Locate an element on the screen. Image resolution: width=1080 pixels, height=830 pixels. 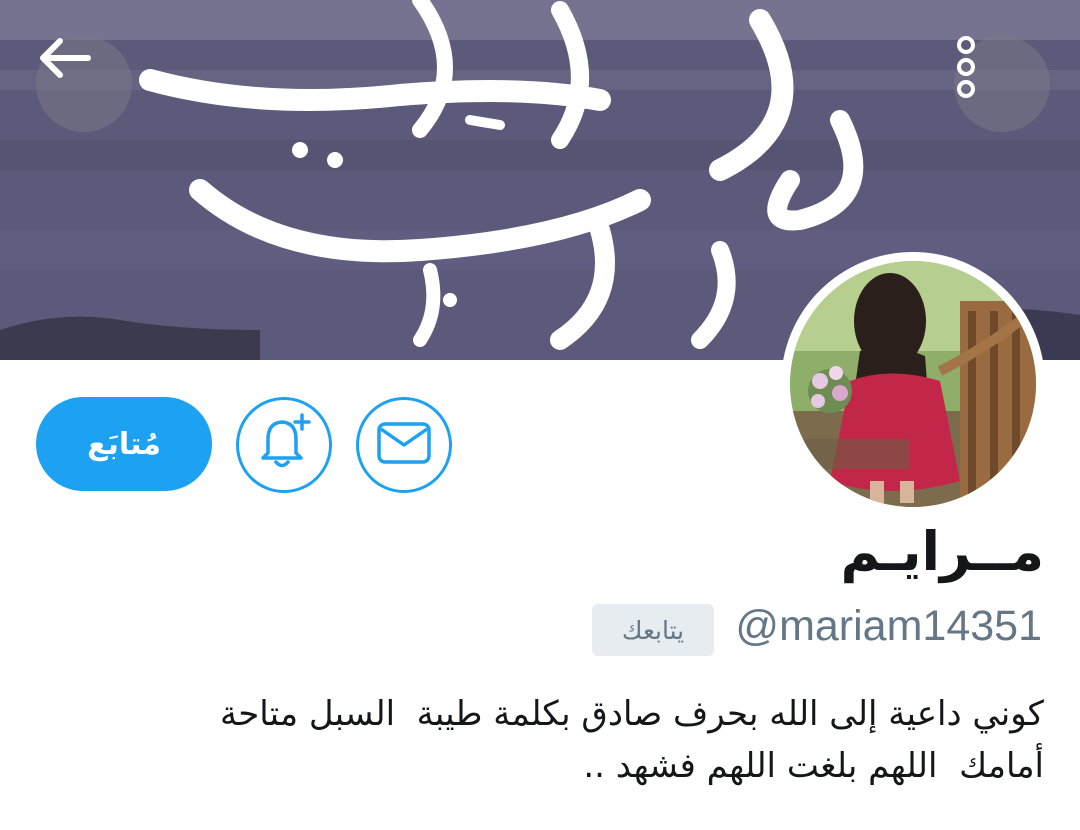
follows-you-badge: يتابعك is located at coordinates (653, 630).